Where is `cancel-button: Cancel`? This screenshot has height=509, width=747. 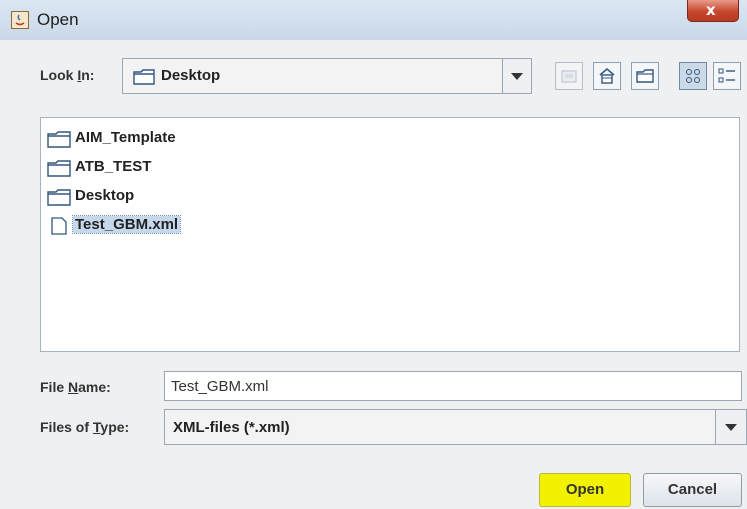 cancel-button: Cancel is located at coordinates (692, 490).